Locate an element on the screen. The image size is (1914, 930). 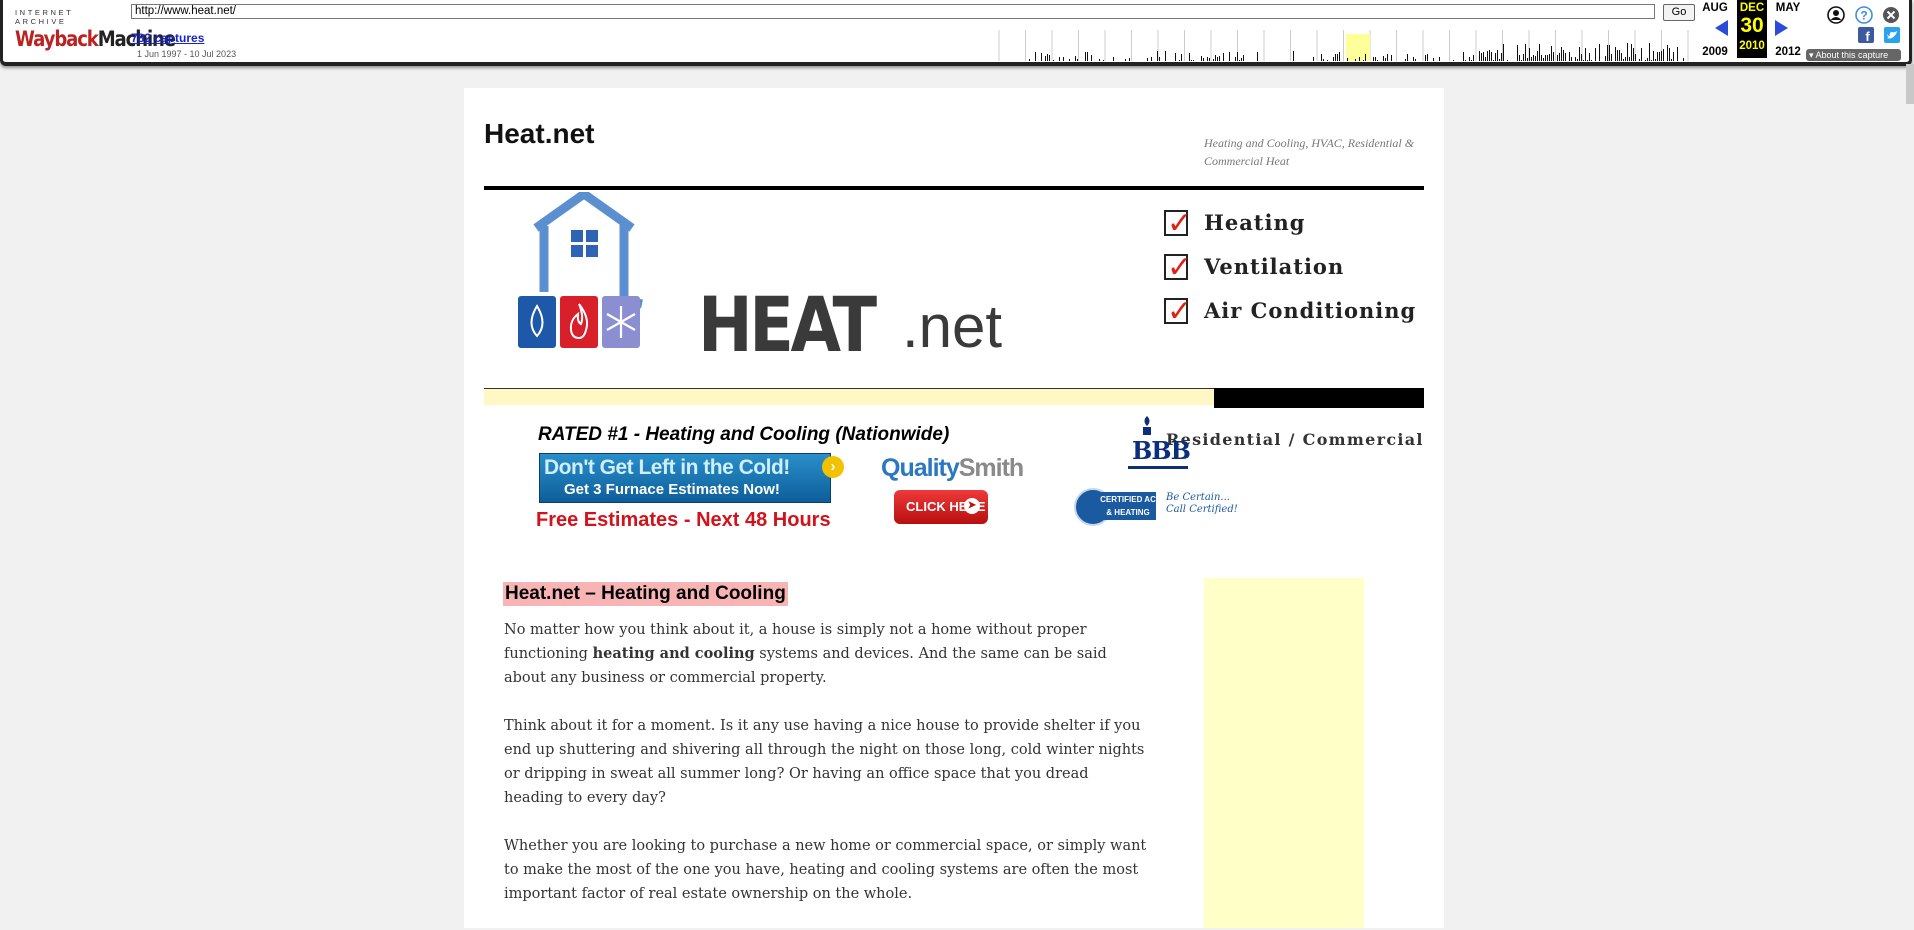
content-heading: Heat.net – Heating and Cooling is located at coordinates (645, 594).